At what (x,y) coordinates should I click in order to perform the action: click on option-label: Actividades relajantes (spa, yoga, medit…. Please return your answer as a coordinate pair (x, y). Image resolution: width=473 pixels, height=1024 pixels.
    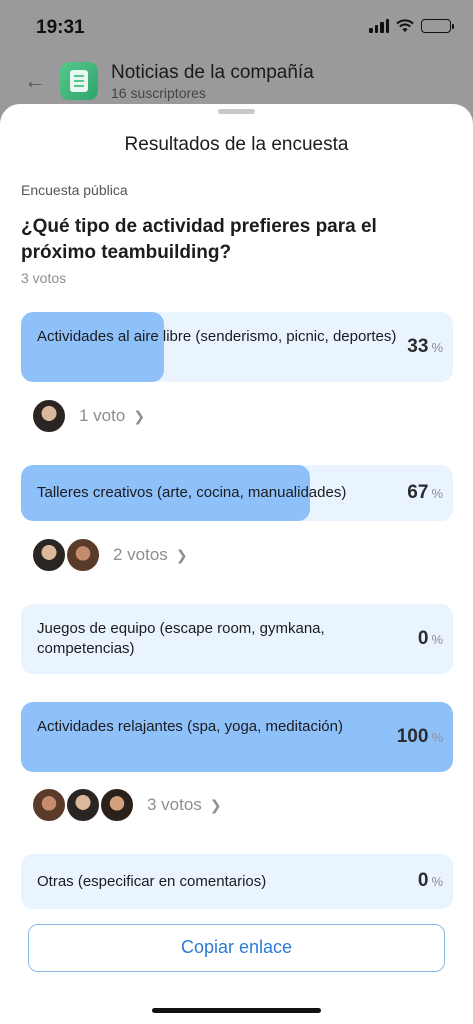
    Looking at the image, I should click on (190, 726).